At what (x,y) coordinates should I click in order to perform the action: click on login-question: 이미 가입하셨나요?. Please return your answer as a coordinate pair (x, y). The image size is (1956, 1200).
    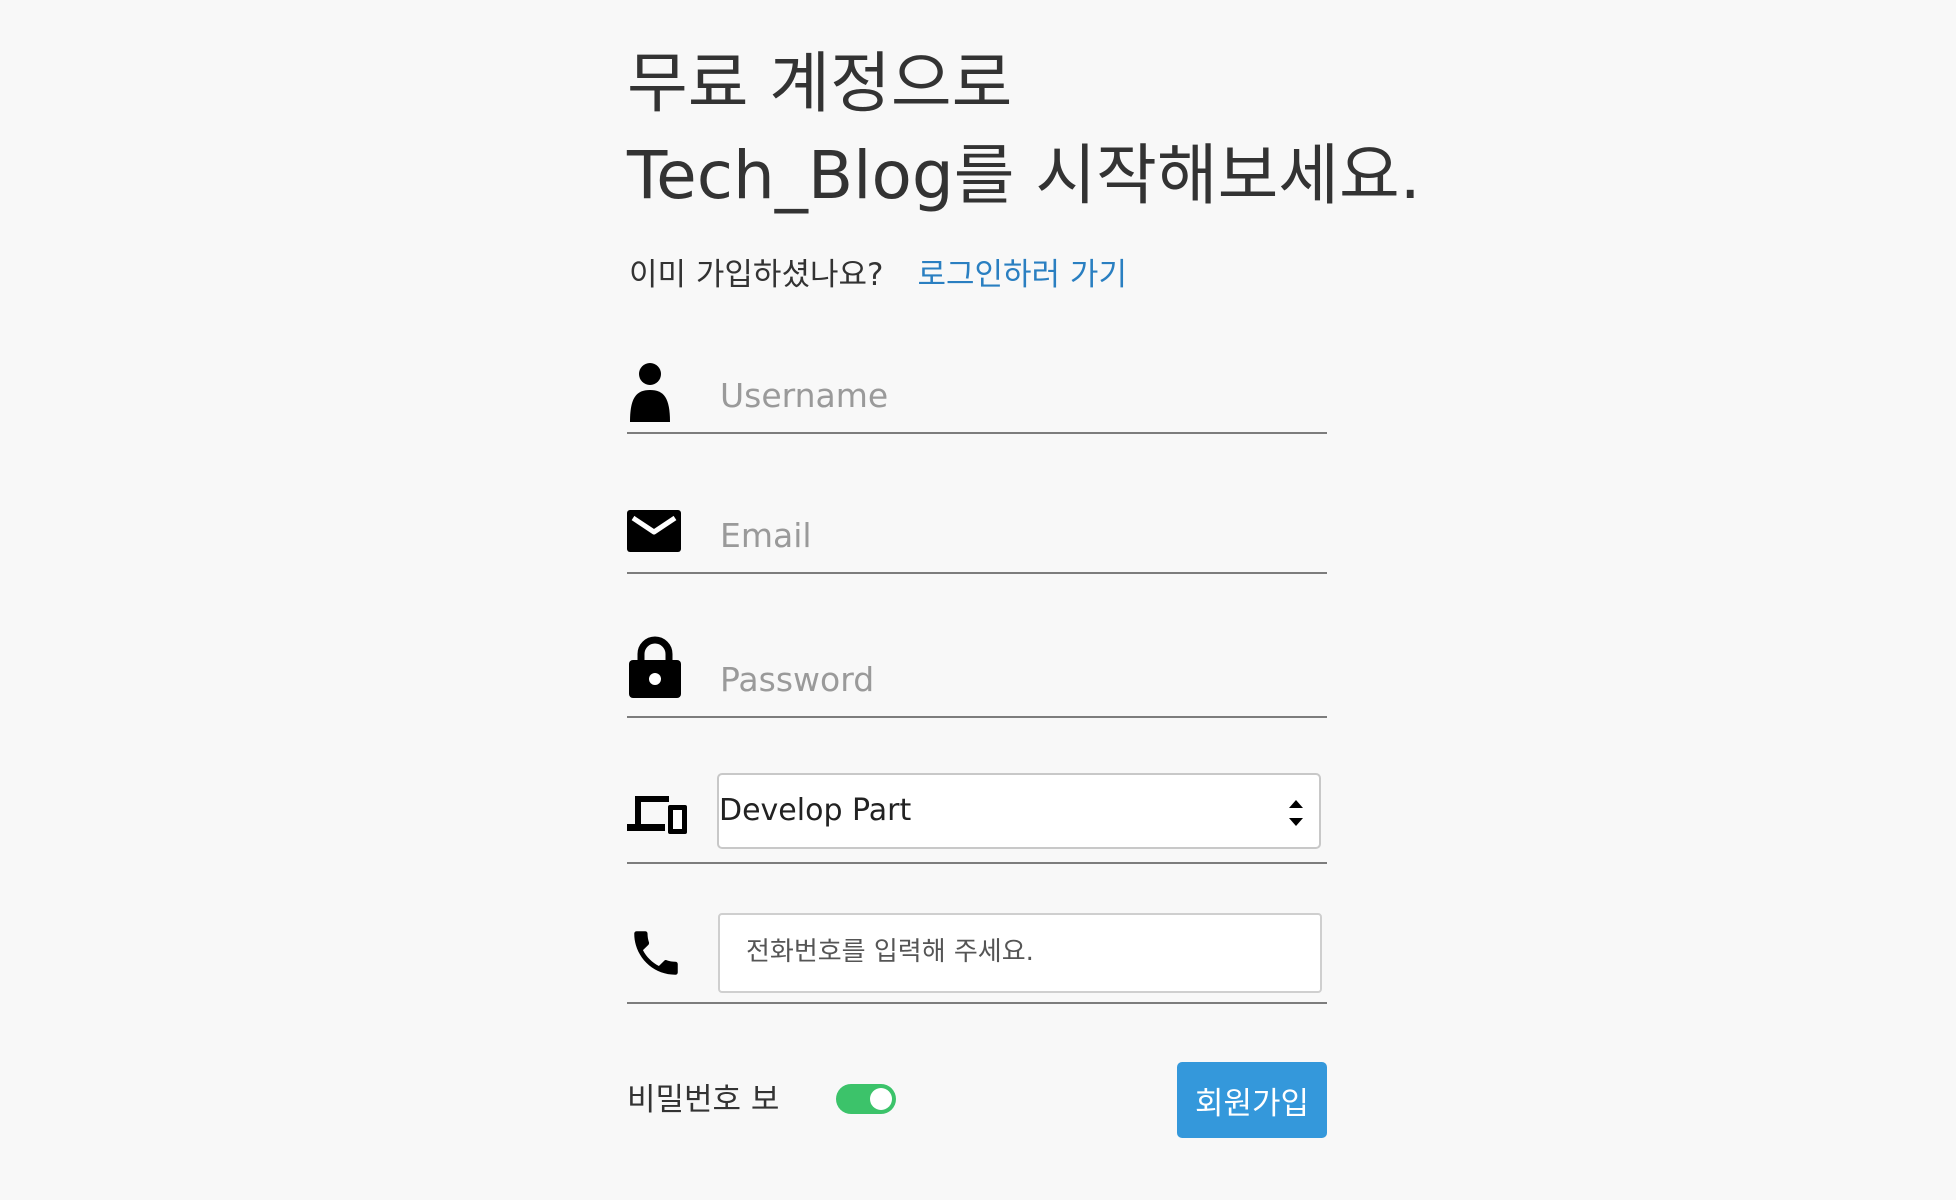
    Looking at the image, I should click on (756, 275).